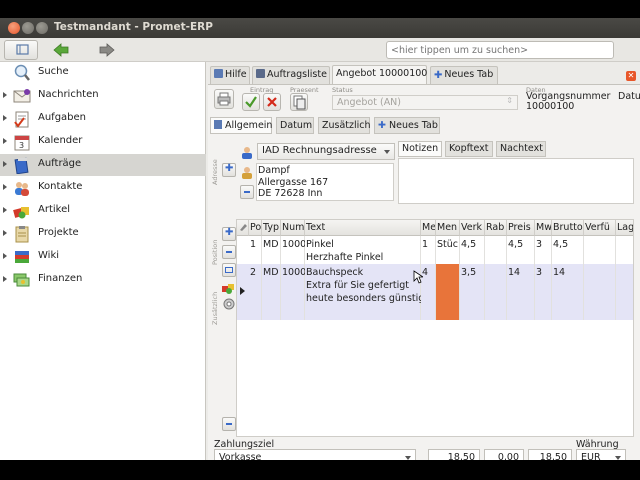 Image resolution: width=640 pixels, height=480 pixels. I want to click on col-header-edit, so click(243, 228).